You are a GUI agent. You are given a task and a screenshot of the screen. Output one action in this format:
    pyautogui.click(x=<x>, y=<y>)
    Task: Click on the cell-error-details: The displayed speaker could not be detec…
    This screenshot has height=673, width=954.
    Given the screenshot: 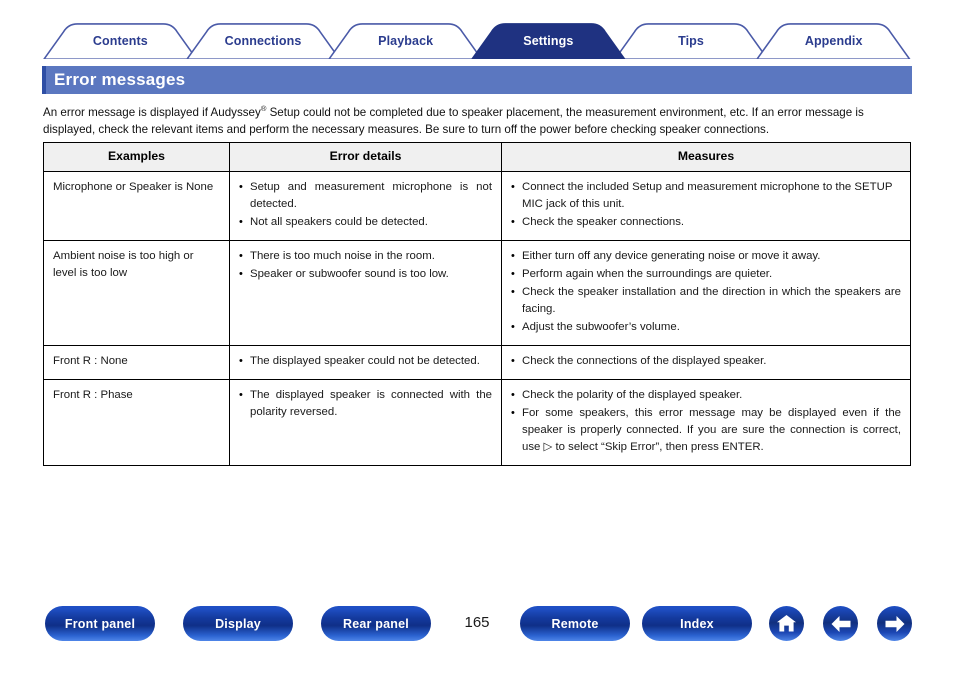 What is the action you would take?
    pyautogui.click(x=365, y=362)
    